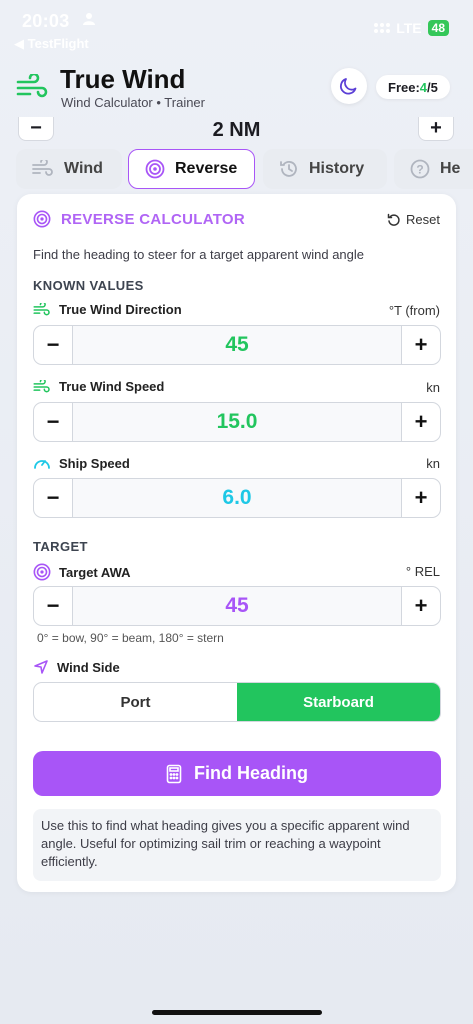 The height and width of the screenshot is (1024, 473). I want to click on signal-icon, so click(382, 28).